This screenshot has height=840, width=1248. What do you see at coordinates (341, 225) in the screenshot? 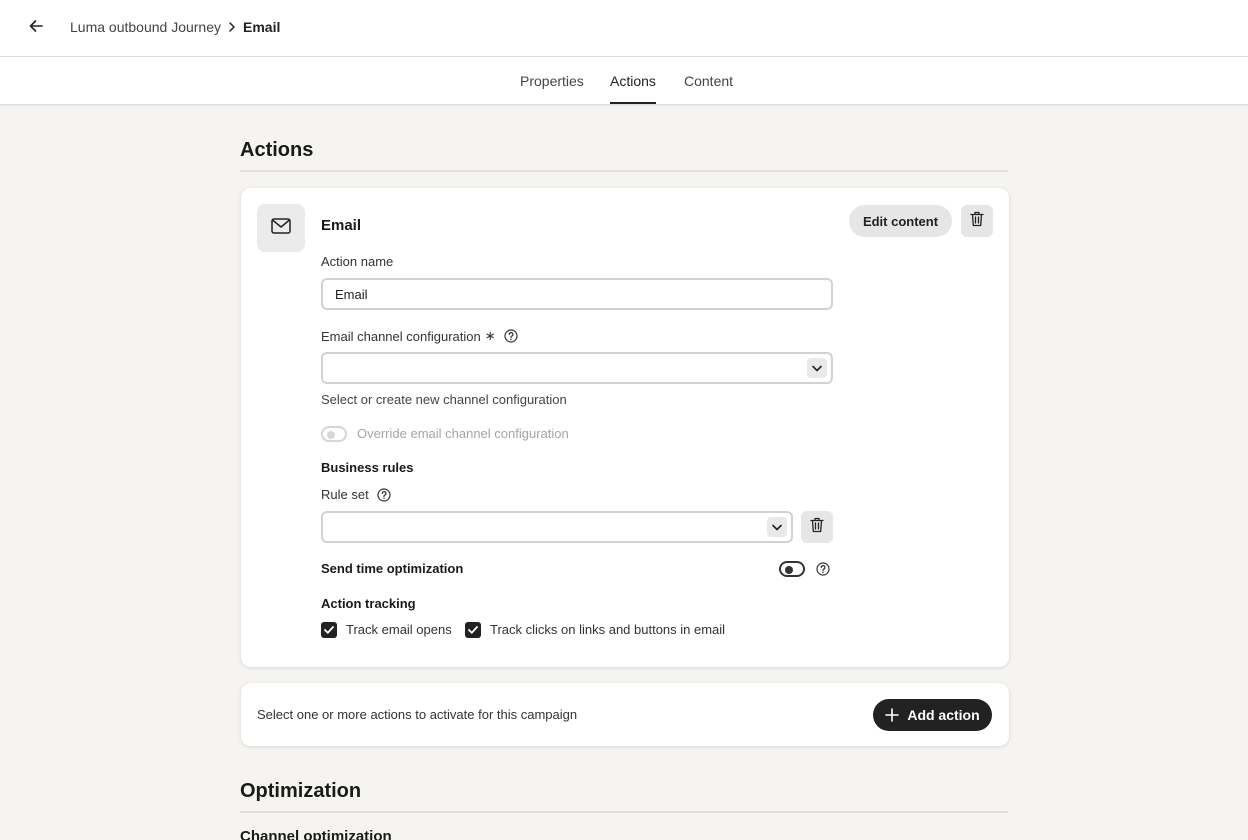
I see `card-heading: Email` at bounding box center [341, 225].